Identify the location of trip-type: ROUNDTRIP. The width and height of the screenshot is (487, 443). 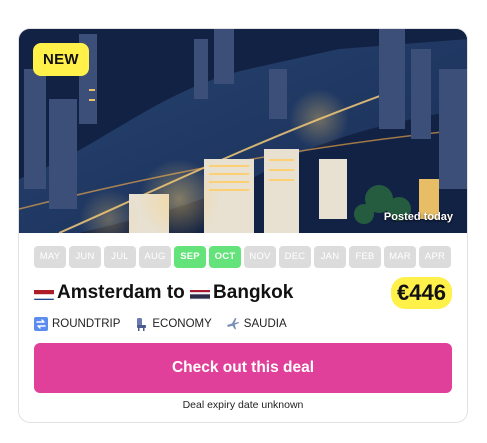
(77, 324).